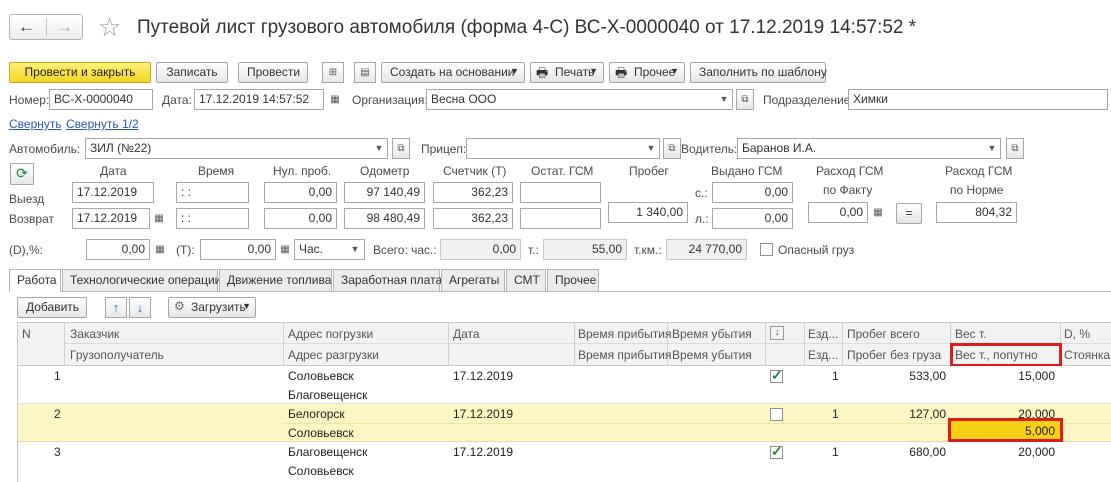  What do you see at coordinates (777, 333) in the screenshot?
I see `sort-arrow-icon: ↓` at bounding box center [777, 333].